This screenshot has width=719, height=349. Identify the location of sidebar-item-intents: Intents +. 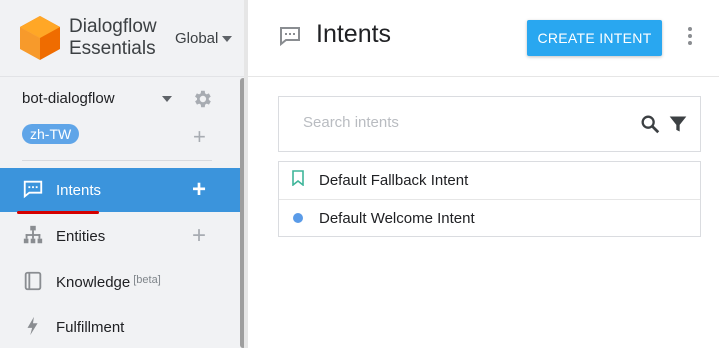
(120, 190).